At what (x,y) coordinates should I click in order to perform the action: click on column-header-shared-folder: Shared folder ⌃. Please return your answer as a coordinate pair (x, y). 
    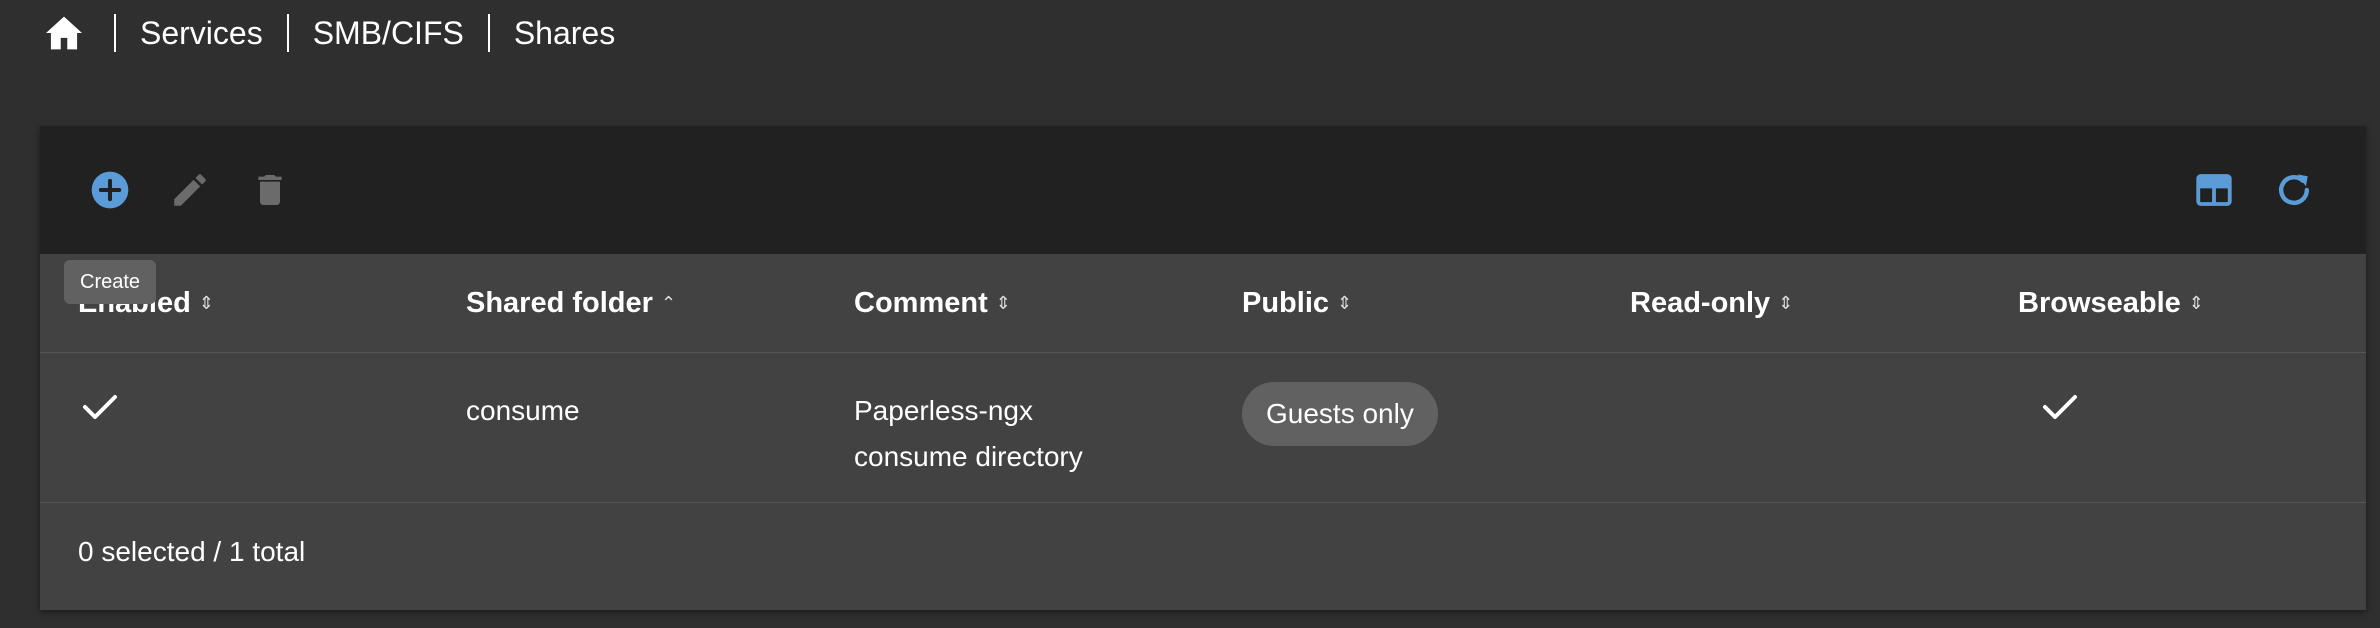
    Looking at the image, I should click on (571, 303).